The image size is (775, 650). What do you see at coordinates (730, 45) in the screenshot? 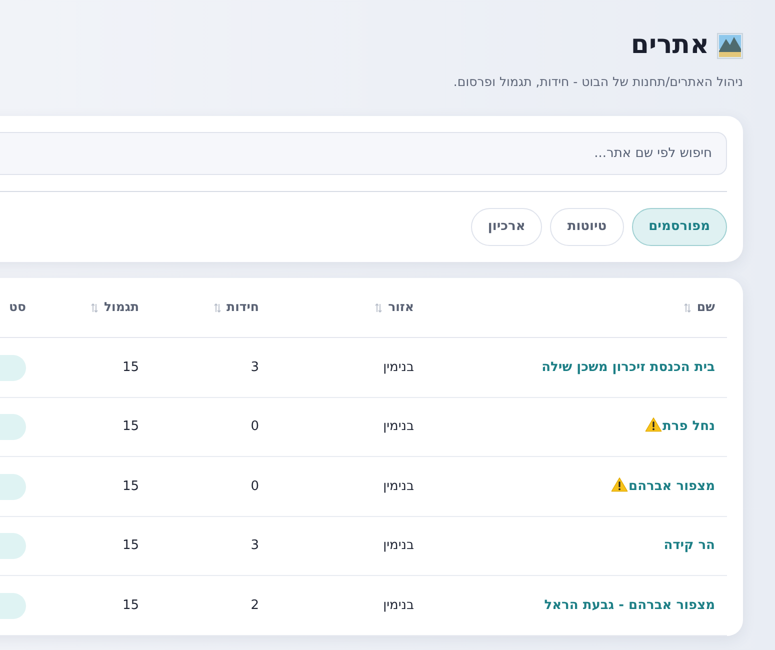
I see `landscape-icon` at bounding box center [730, 45].